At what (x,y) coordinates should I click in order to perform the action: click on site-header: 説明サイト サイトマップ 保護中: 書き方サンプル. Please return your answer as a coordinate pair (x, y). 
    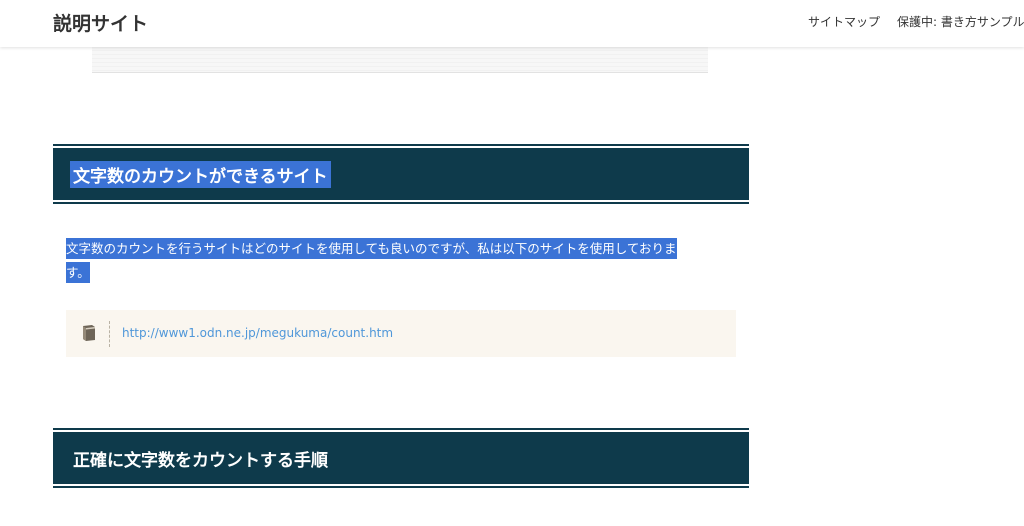
    Looking at the image, I should click on (512, 23).